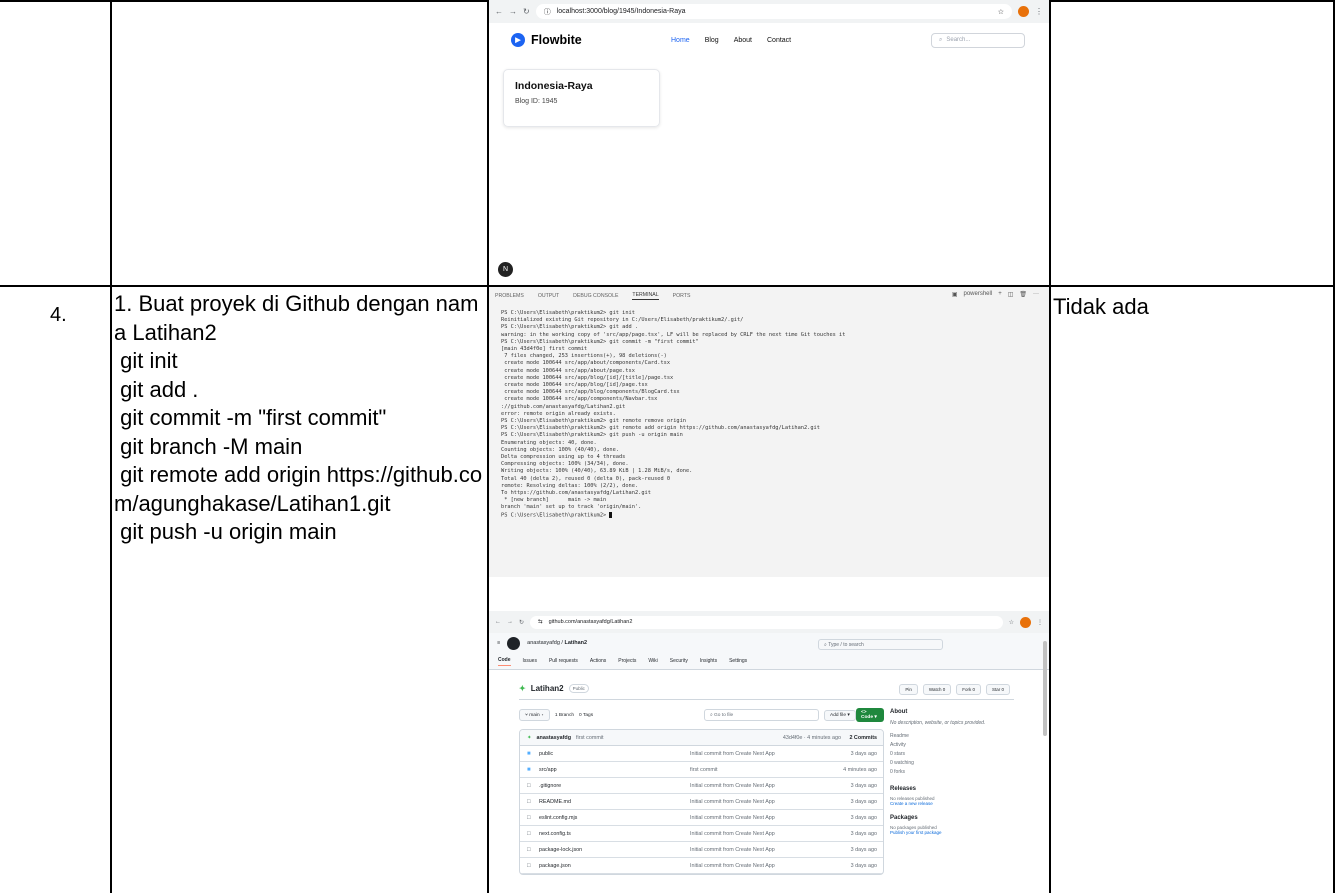 This screenshot has height=893, width=1335. What do you see at coordinates (908, 689) in the screenshot?
I see `pin-button: Pin` at bounding box center [908, 689].